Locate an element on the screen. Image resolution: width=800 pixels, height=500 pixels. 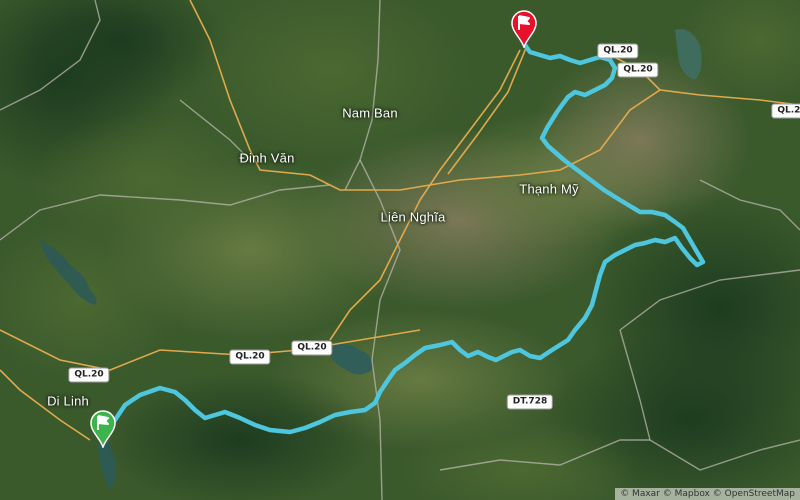
green-flag-icon is located at coordinates (103, 428).